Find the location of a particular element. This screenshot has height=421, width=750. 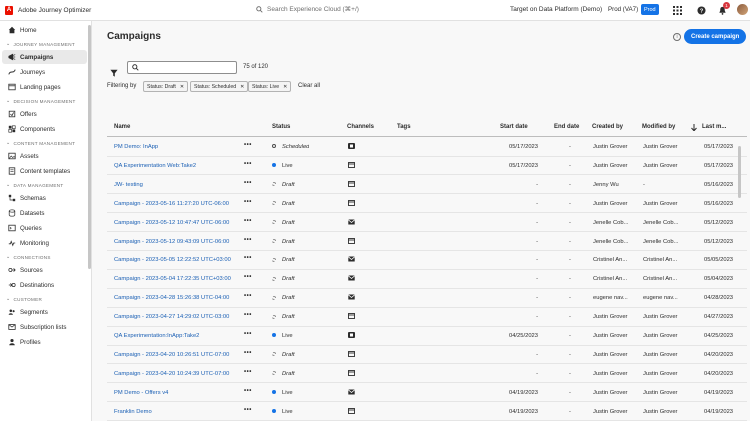

sidebar-item-campaigns: Campaigns is located at coordinates (44, 57).